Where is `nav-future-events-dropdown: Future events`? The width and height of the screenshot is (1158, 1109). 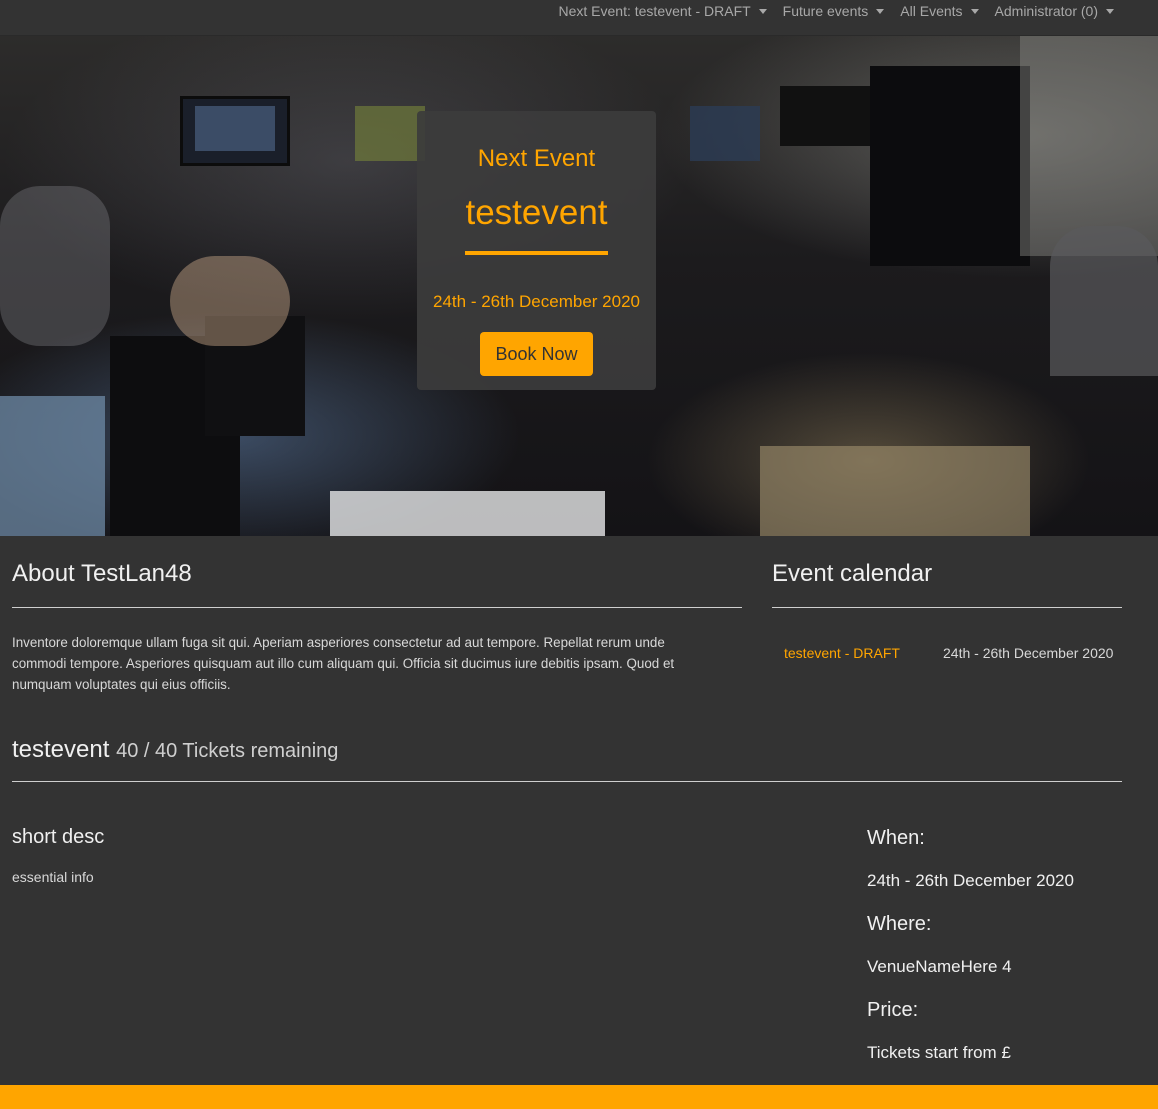
nav-future-events-dropdown: Future events is located at coordinates (834, 11).